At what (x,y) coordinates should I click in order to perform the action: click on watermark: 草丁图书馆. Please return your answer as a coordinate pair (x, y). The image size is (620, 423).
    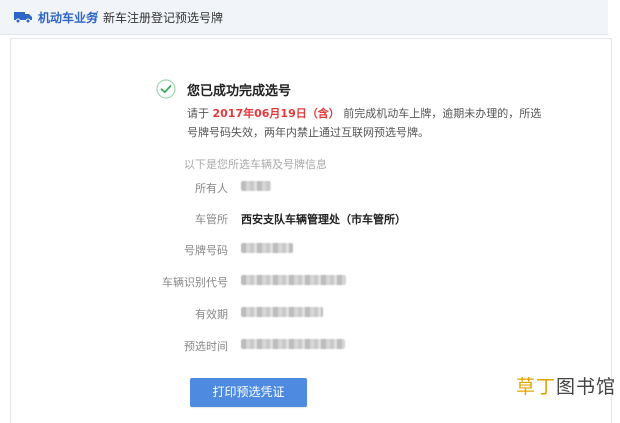
    Looking at the image, I should click on (566, 385).